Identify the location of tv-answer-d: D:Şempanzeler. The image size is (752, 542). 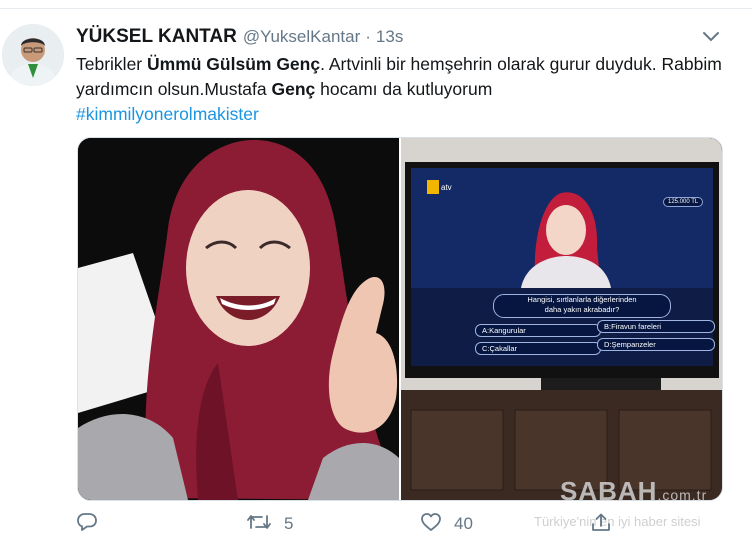
(656, 344).